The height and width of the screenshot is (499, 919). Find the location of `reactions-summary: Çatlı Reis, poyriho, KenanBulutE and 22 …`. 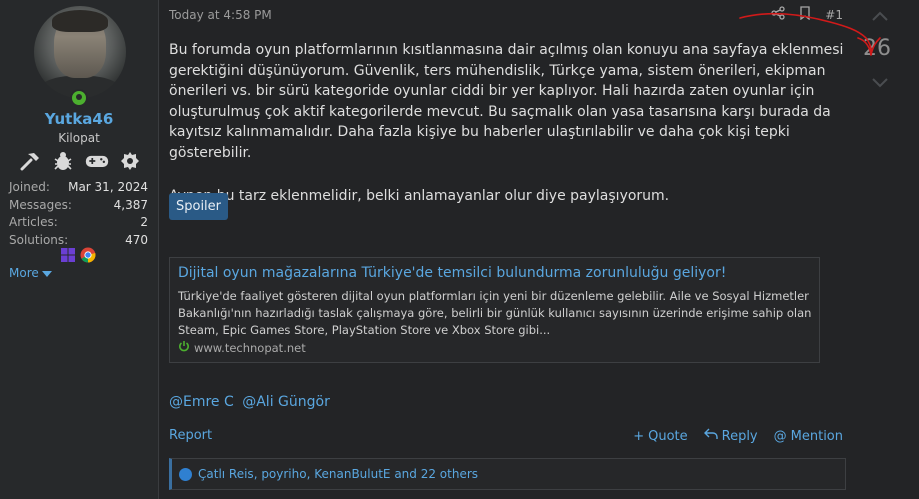

reactions-summary: Çatlı Reis, poyriho, KenanBulutE and 22 … is located at coordinates (338, 474).